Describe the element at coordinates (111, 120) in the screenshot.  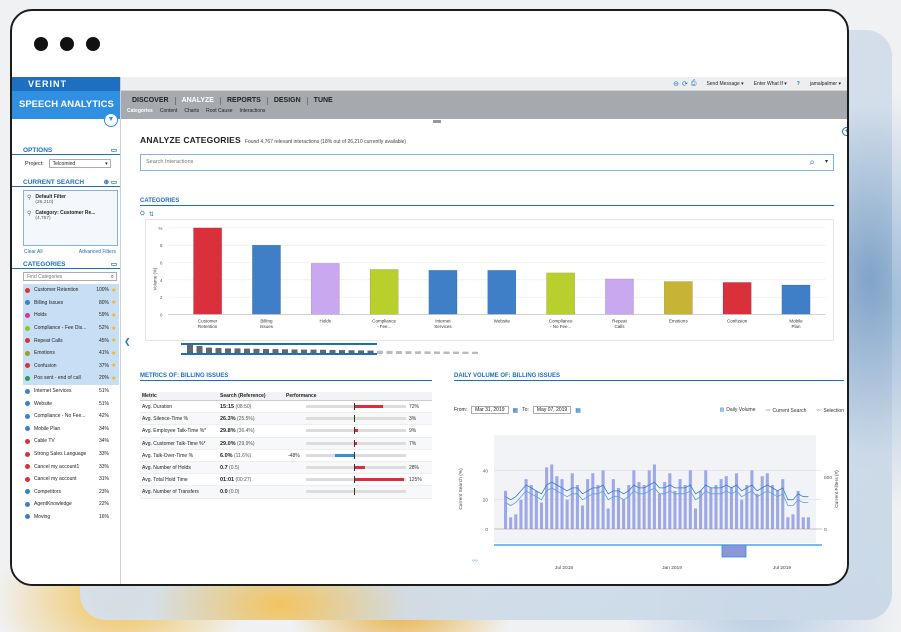
I see `collapse-panel-icon: ▼` at that location.